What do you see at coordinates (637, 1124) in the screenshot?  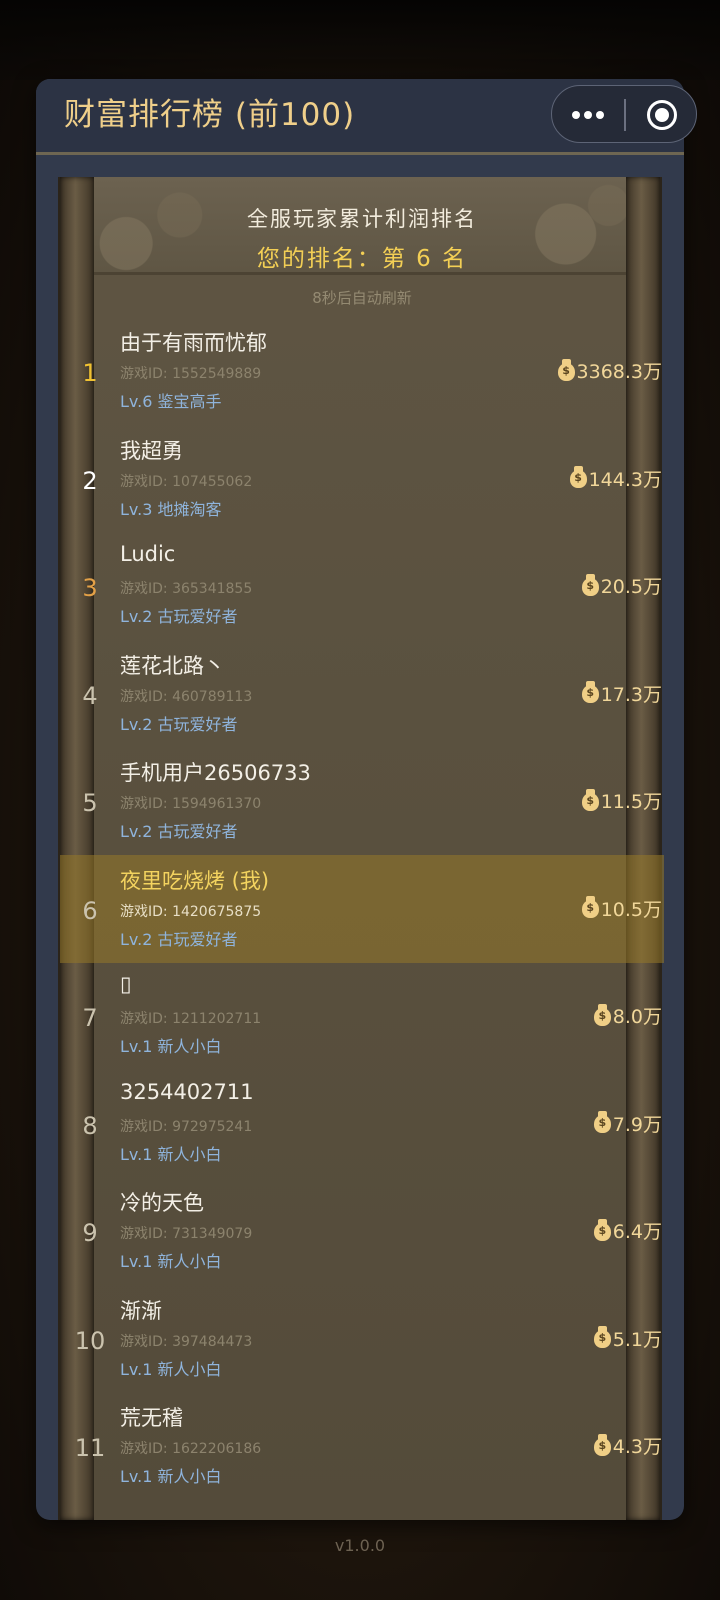 I see `wealth-amount: 7.9万` at bounding box center [637, 1124].